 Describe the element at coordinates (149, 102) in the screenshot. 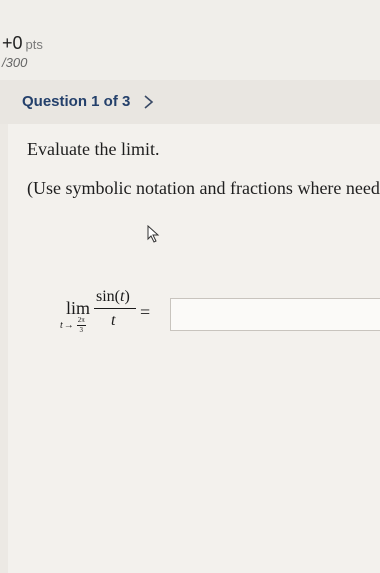

I see `chevron-right-icon` at that location.